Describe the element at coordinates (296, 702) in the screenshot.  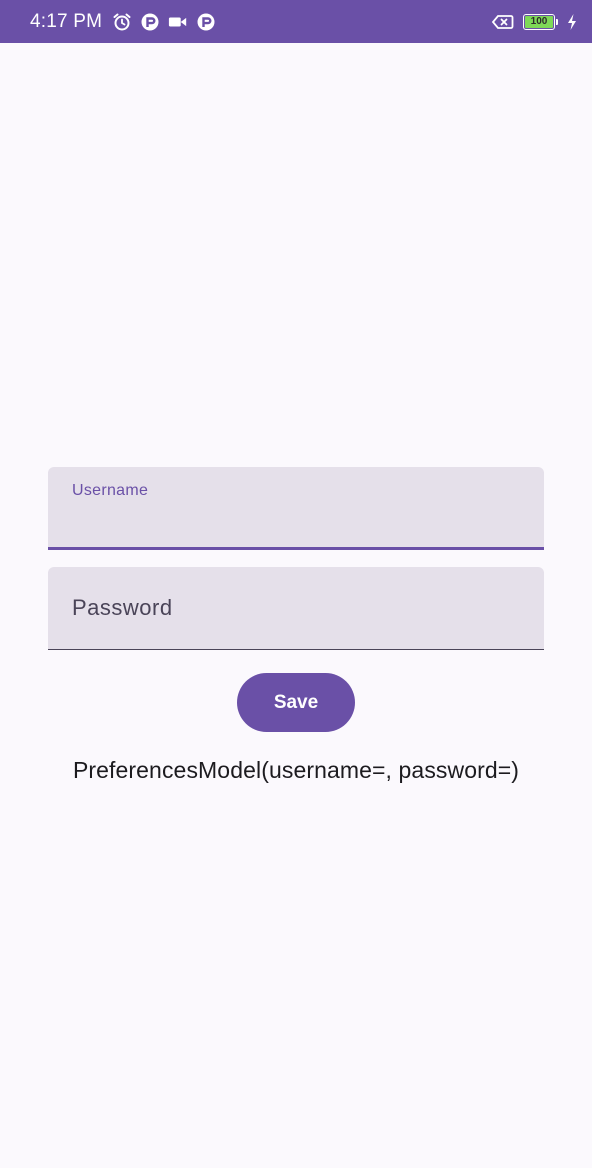
I see `save-button: Save` at that location.